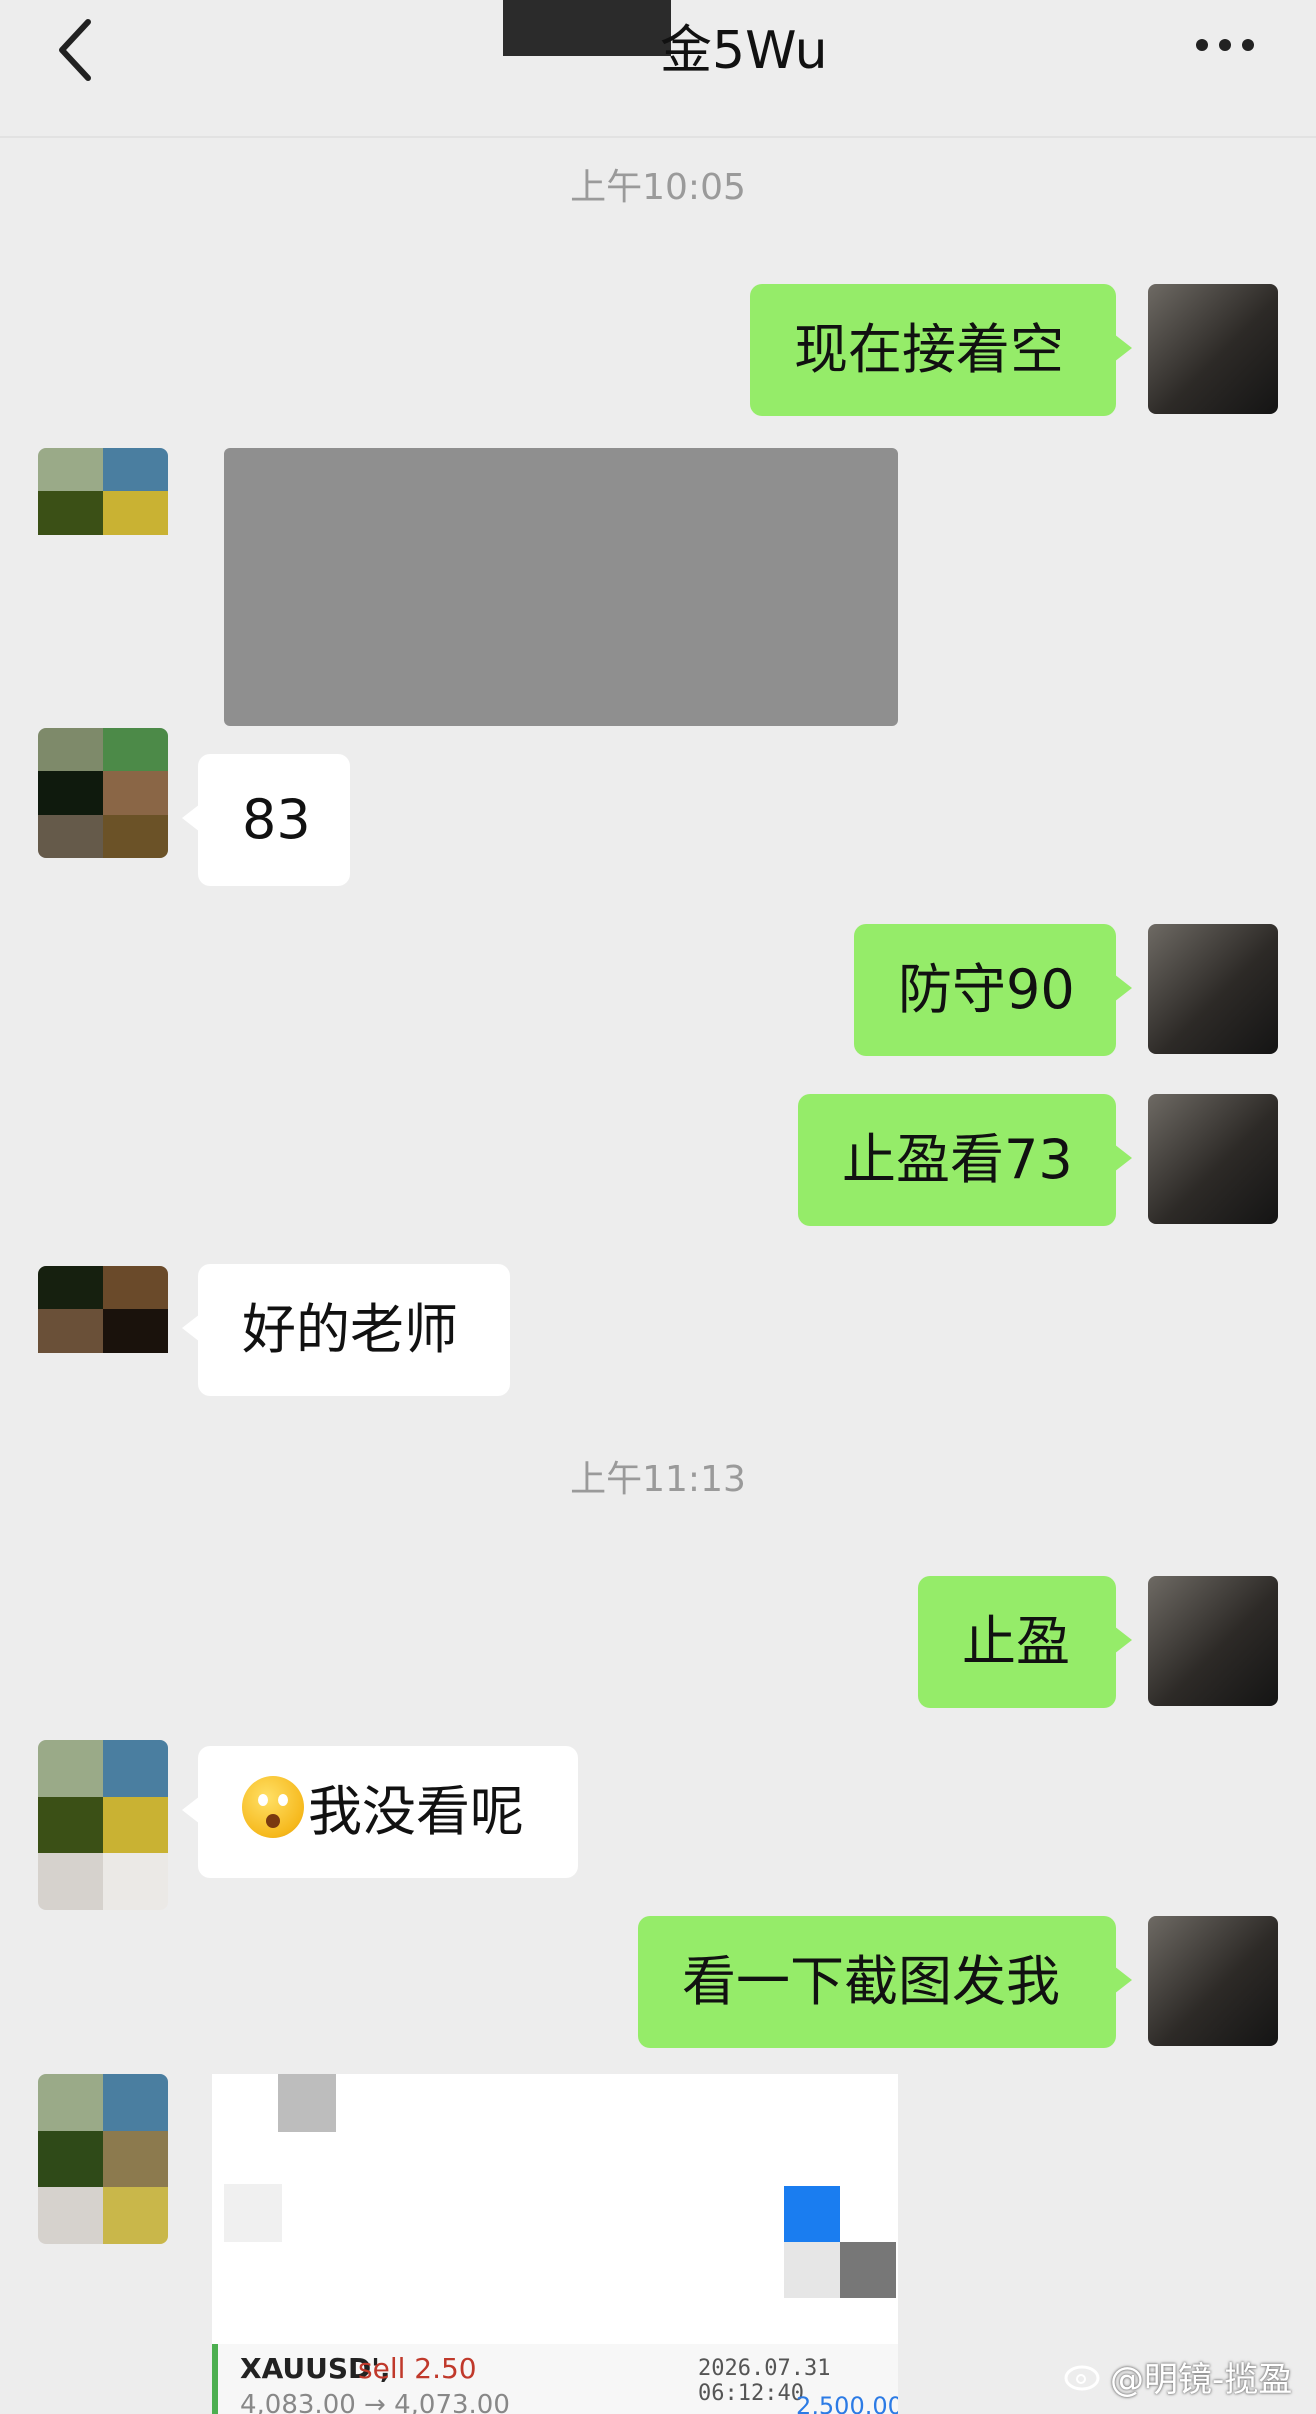  I want to click on message-bubble-incoming: 好的老师, so click(346, 1330).